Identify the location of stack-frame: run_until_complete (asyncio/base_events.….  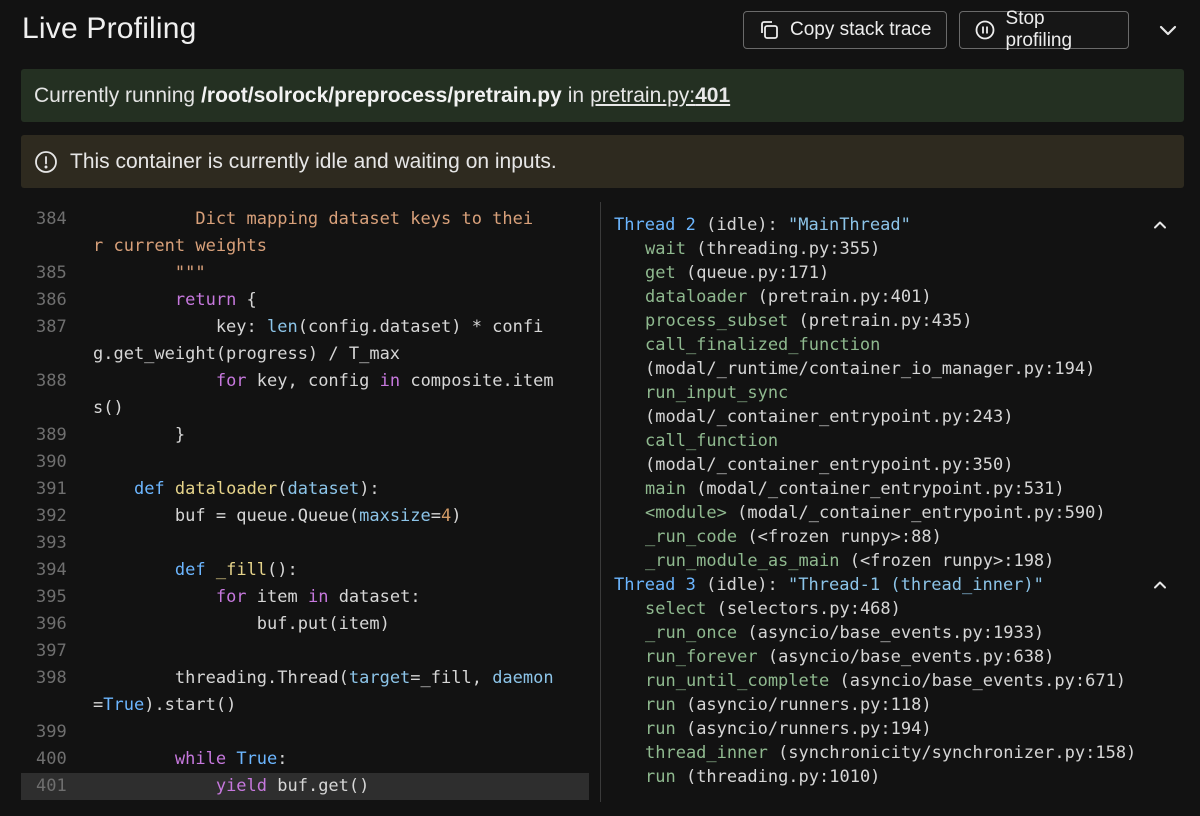
(904, 681).